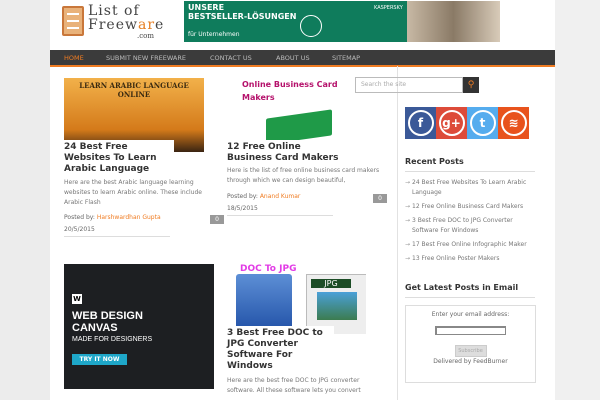 This screenshot has height=400, width=600. I want to click on search-input: Search the site, so click(409, 85).